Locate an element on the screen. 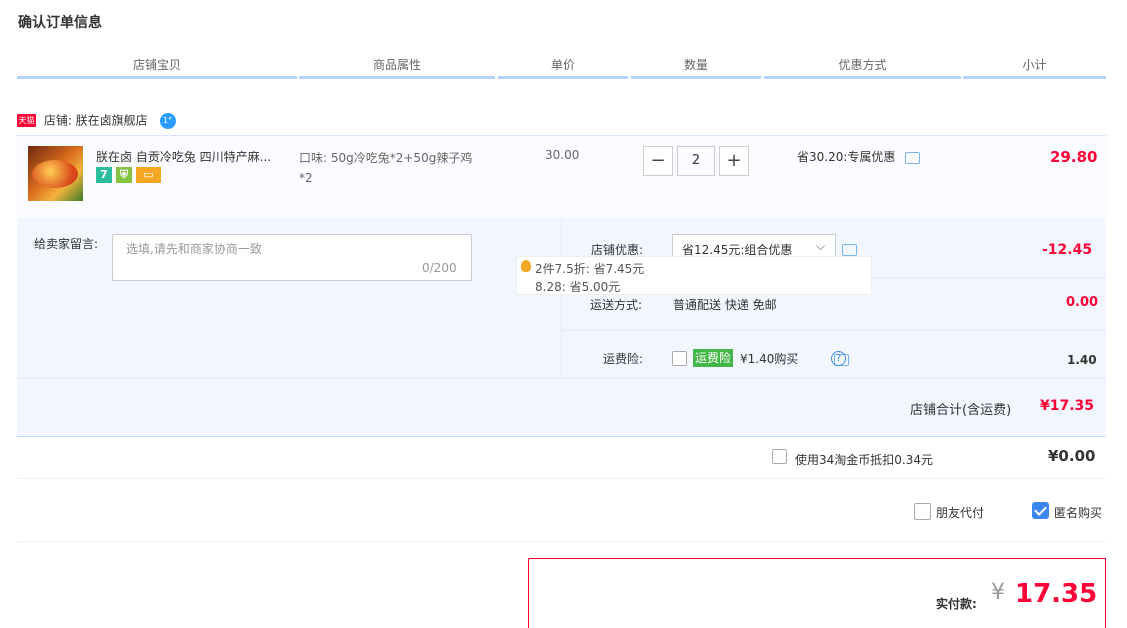 This screenshot has height=628, width=1127. shipping-amount: 0.00 is located at coordinates (1082, 302).